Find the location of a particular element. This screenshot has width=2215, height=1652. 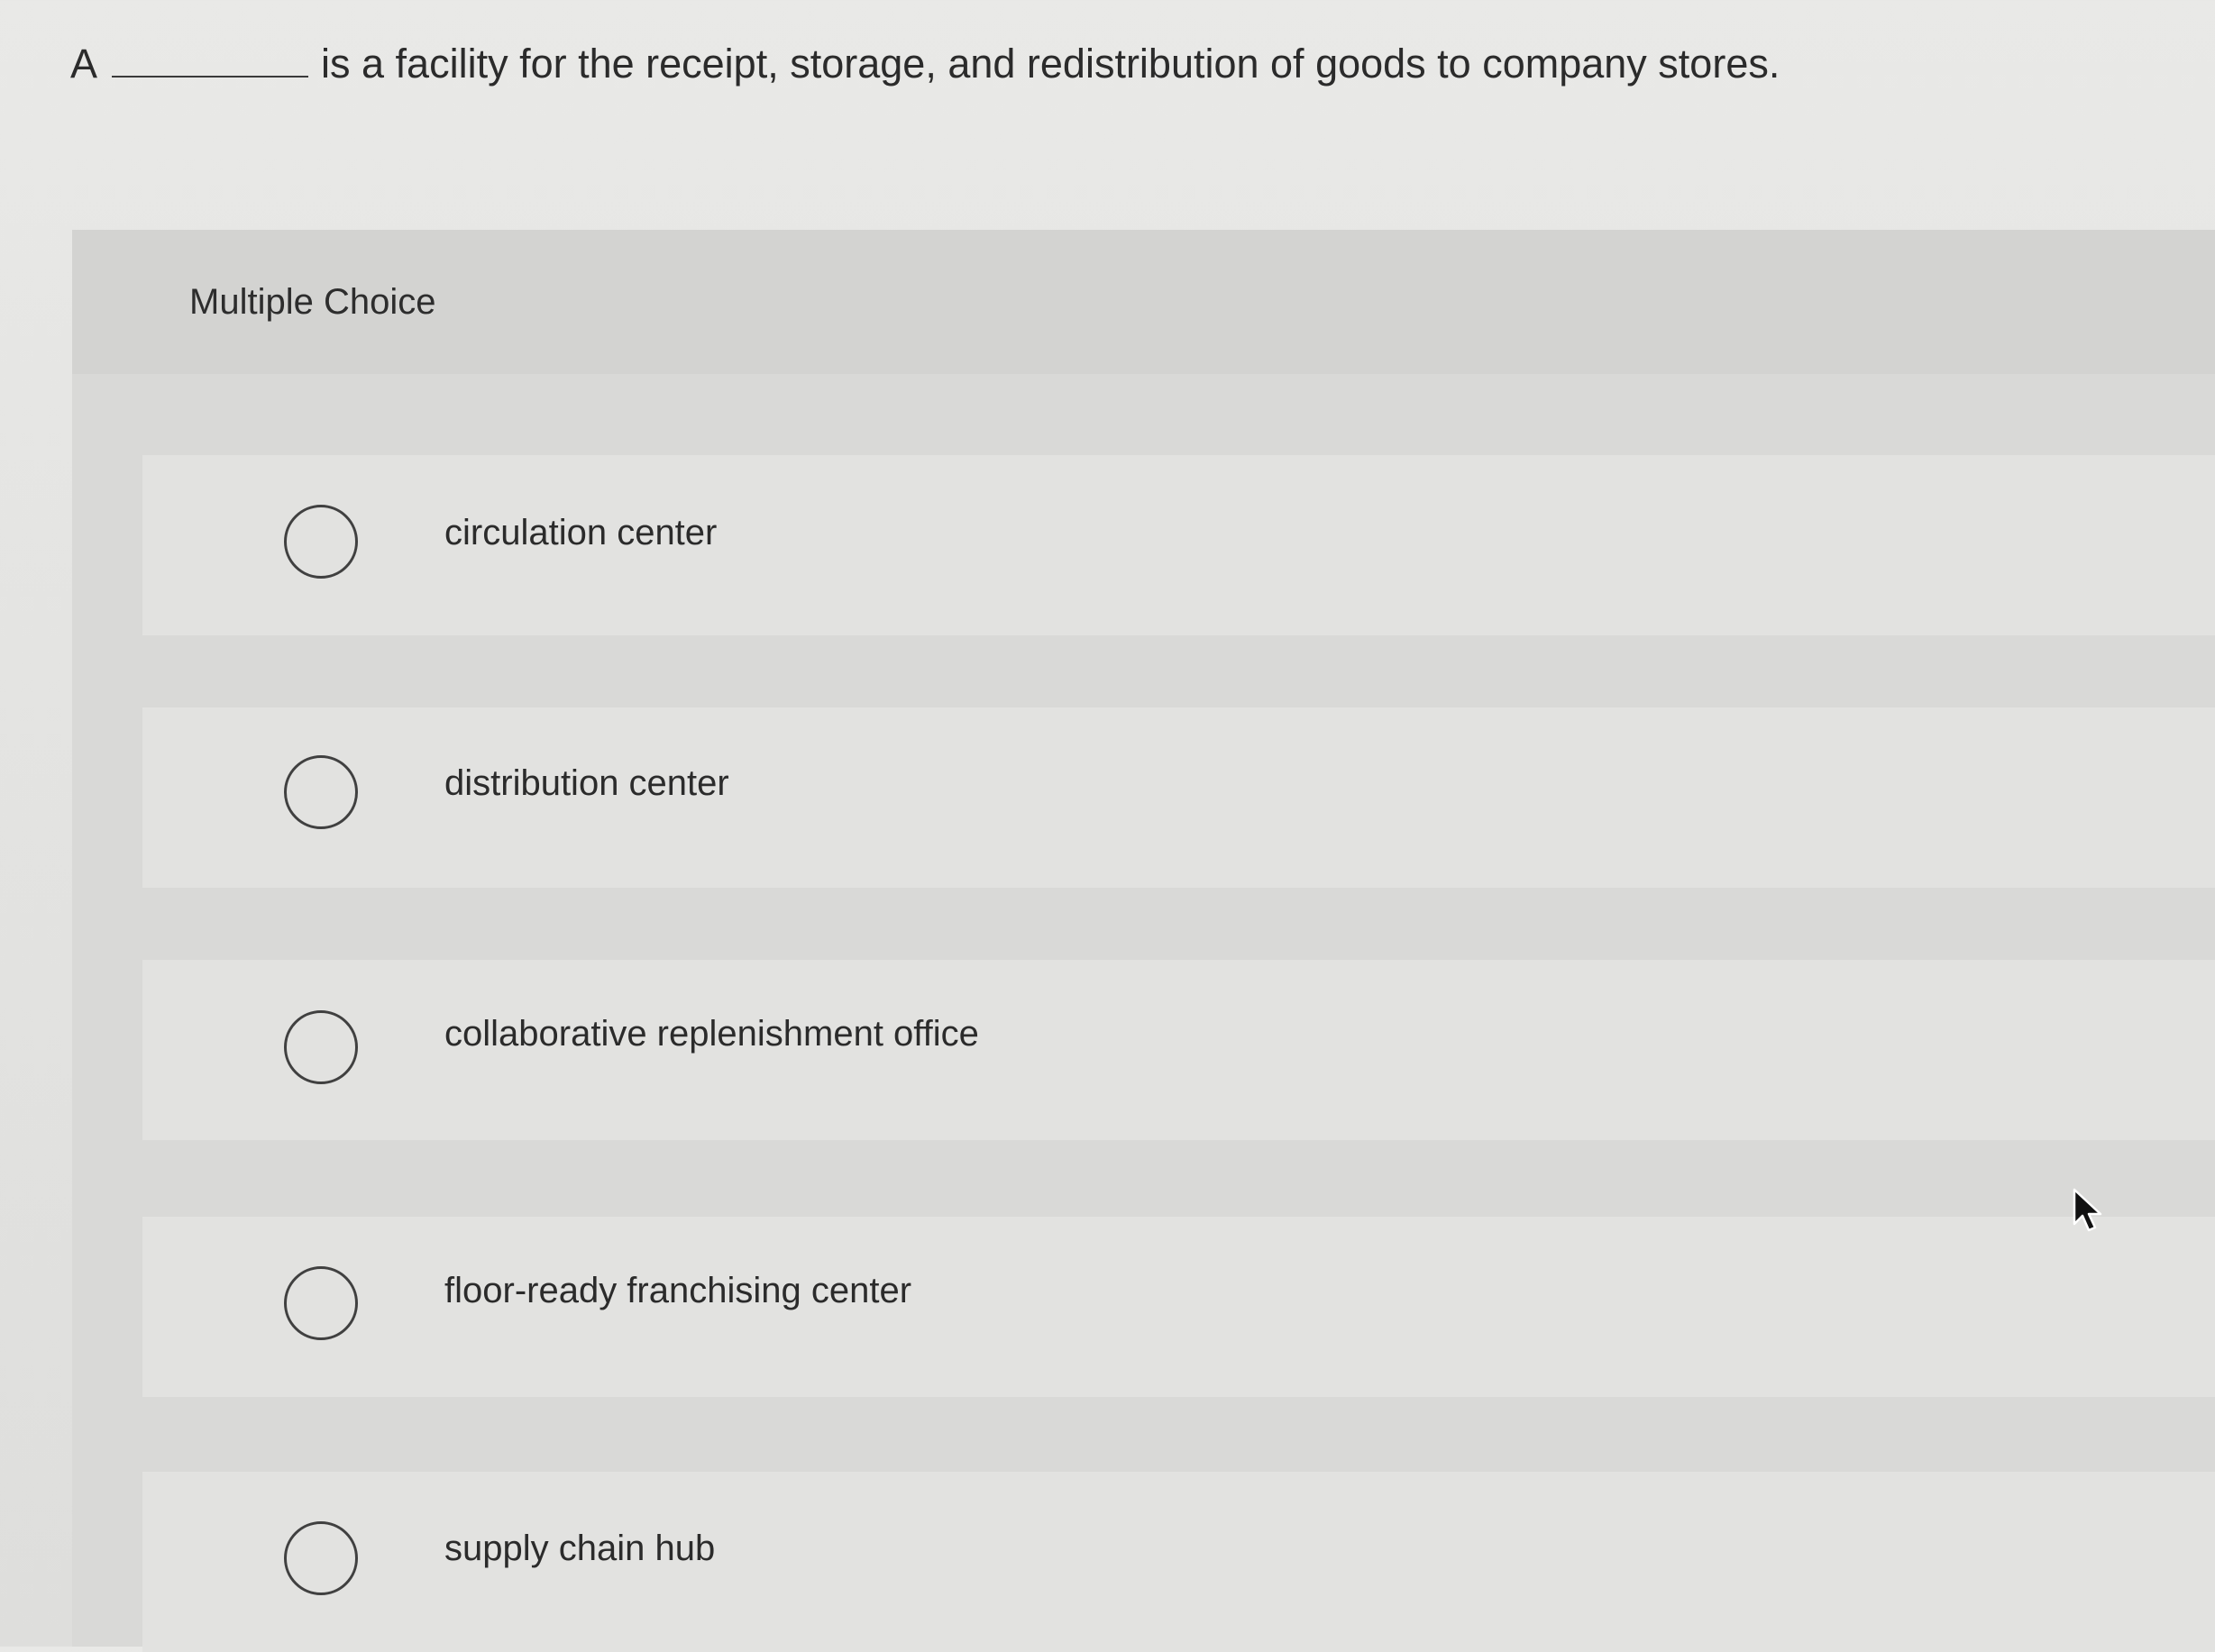

panel-title: Multiple Choice is located at coordinates (312, 302).